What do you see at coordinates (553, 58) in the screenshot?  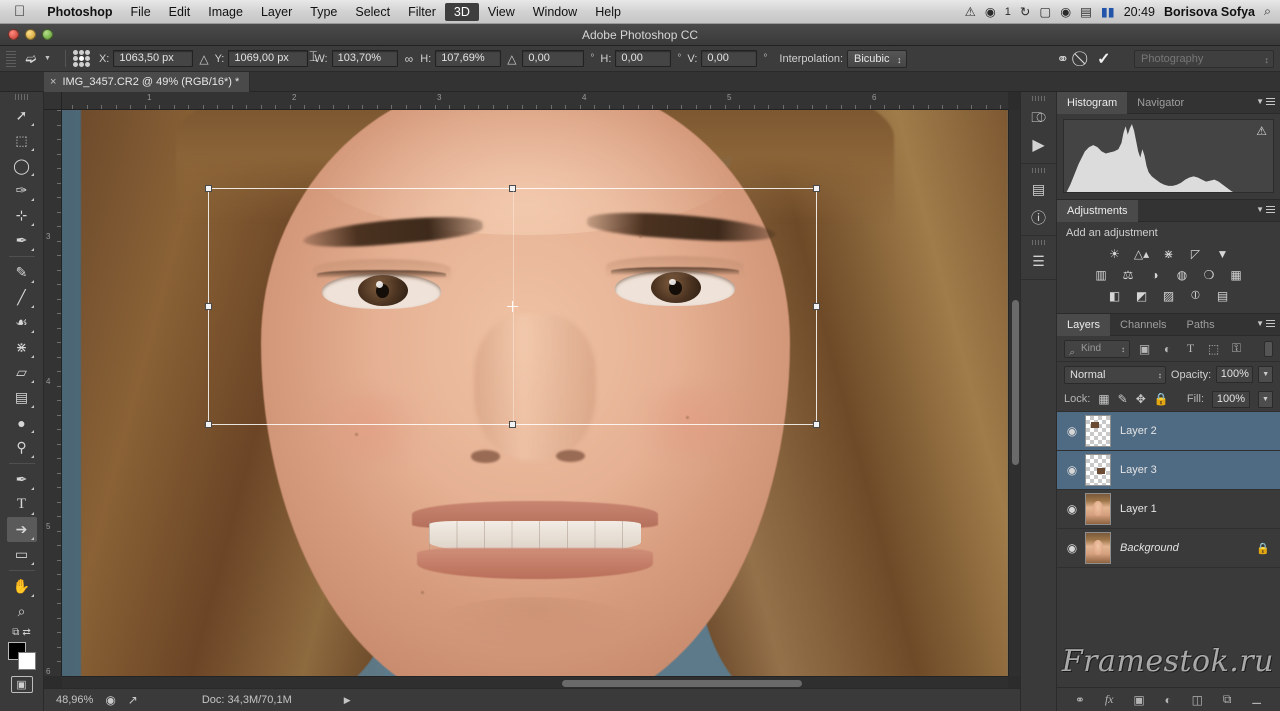 I see `angle-input: 0,00` at bounding box center [553, 58].